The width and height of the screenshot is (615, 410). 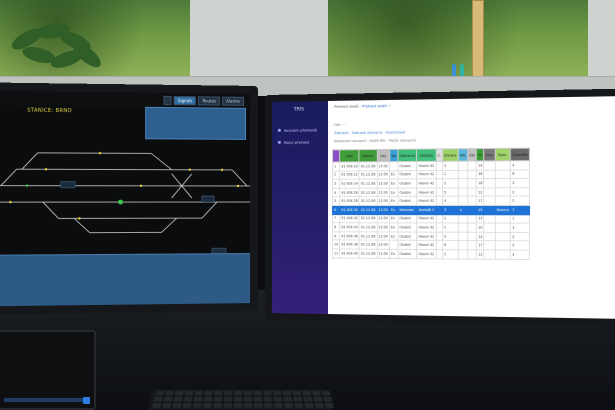 What do you see at coordinates (407, 209) in the screenshot?
I see `table-cell: Nákladní` at bounding box center [407, 209].